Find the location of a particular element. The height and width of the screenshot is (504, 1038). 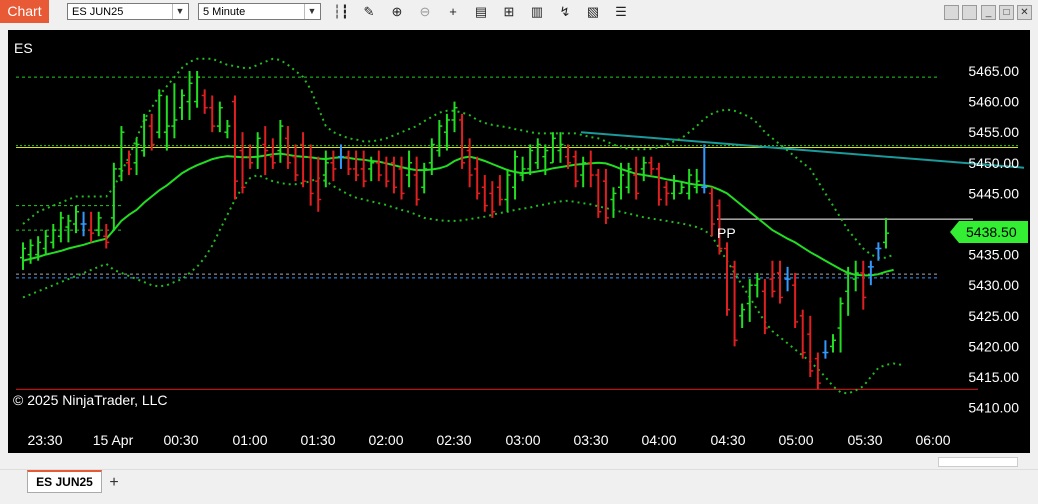

y-axis-label: 5420.00 is located at coordinates (993, 346).